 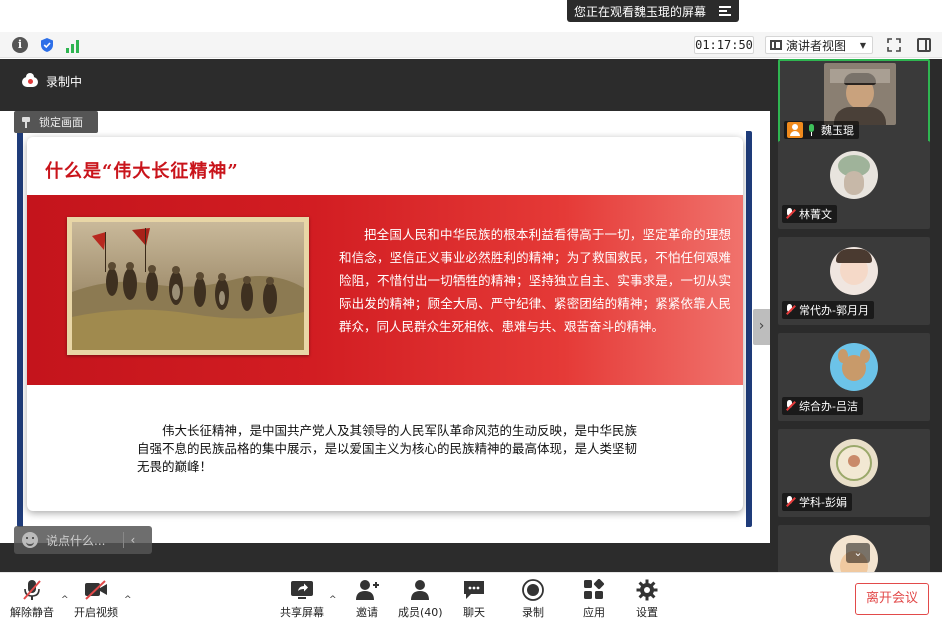 I want to click on participant-name-tag: 综合办-吕洁, so click(x=822, y=406).